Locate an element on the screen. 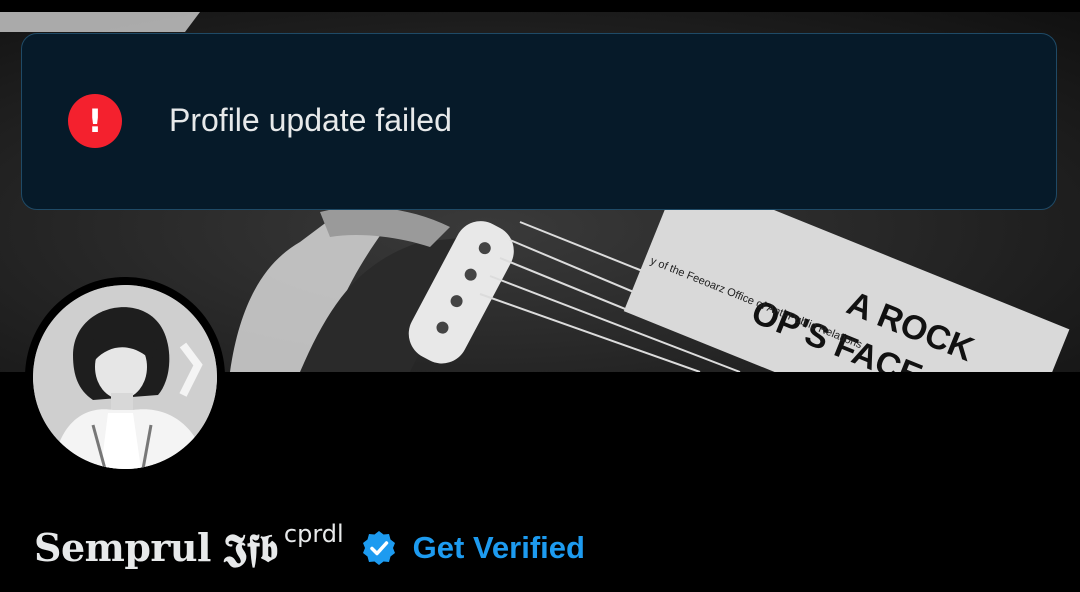 The width and height of the screenshot is (1080, 592). display-name-suffix: cprdl is located at coordinates (313, 534).